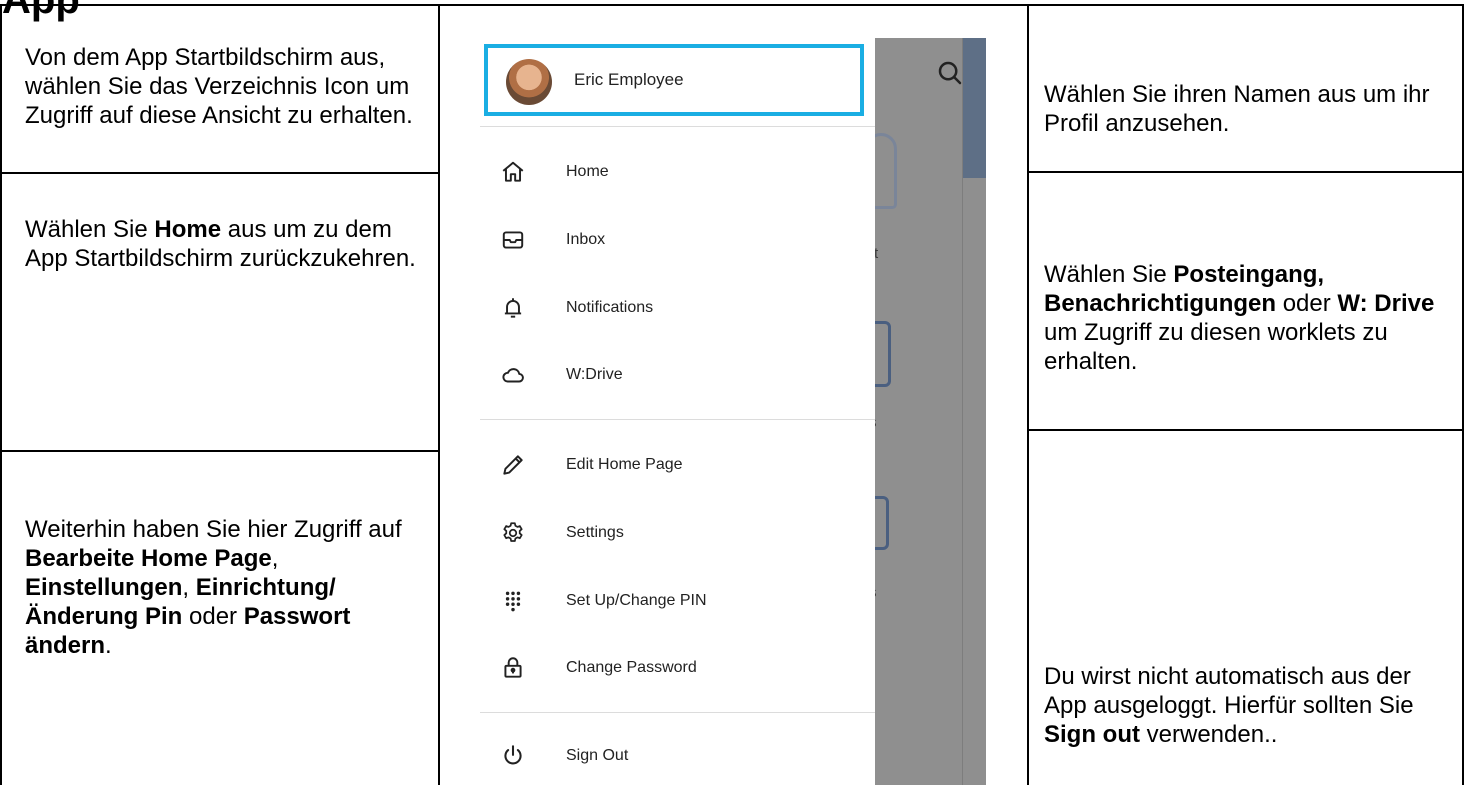  What do you see at coordinates (732, 5) in the screenshot?
I see `table-border-top` at bounding box center [732, 5].